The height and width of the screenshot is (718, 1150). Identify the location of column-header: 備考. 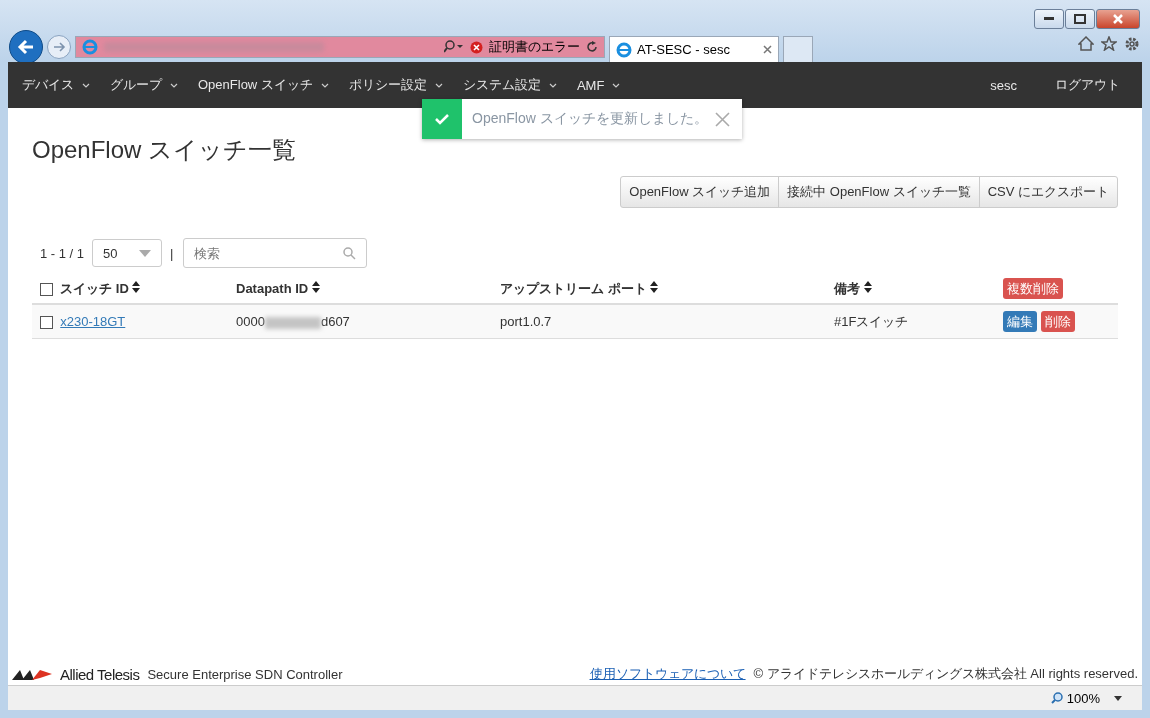
(847, 288).